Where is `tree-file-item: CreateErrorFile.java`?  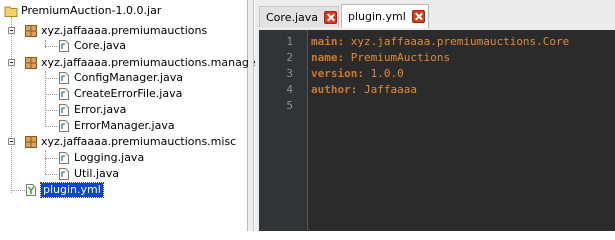
tree-file-item: CreateErrorFile.java is located at coordinates (119, 94).